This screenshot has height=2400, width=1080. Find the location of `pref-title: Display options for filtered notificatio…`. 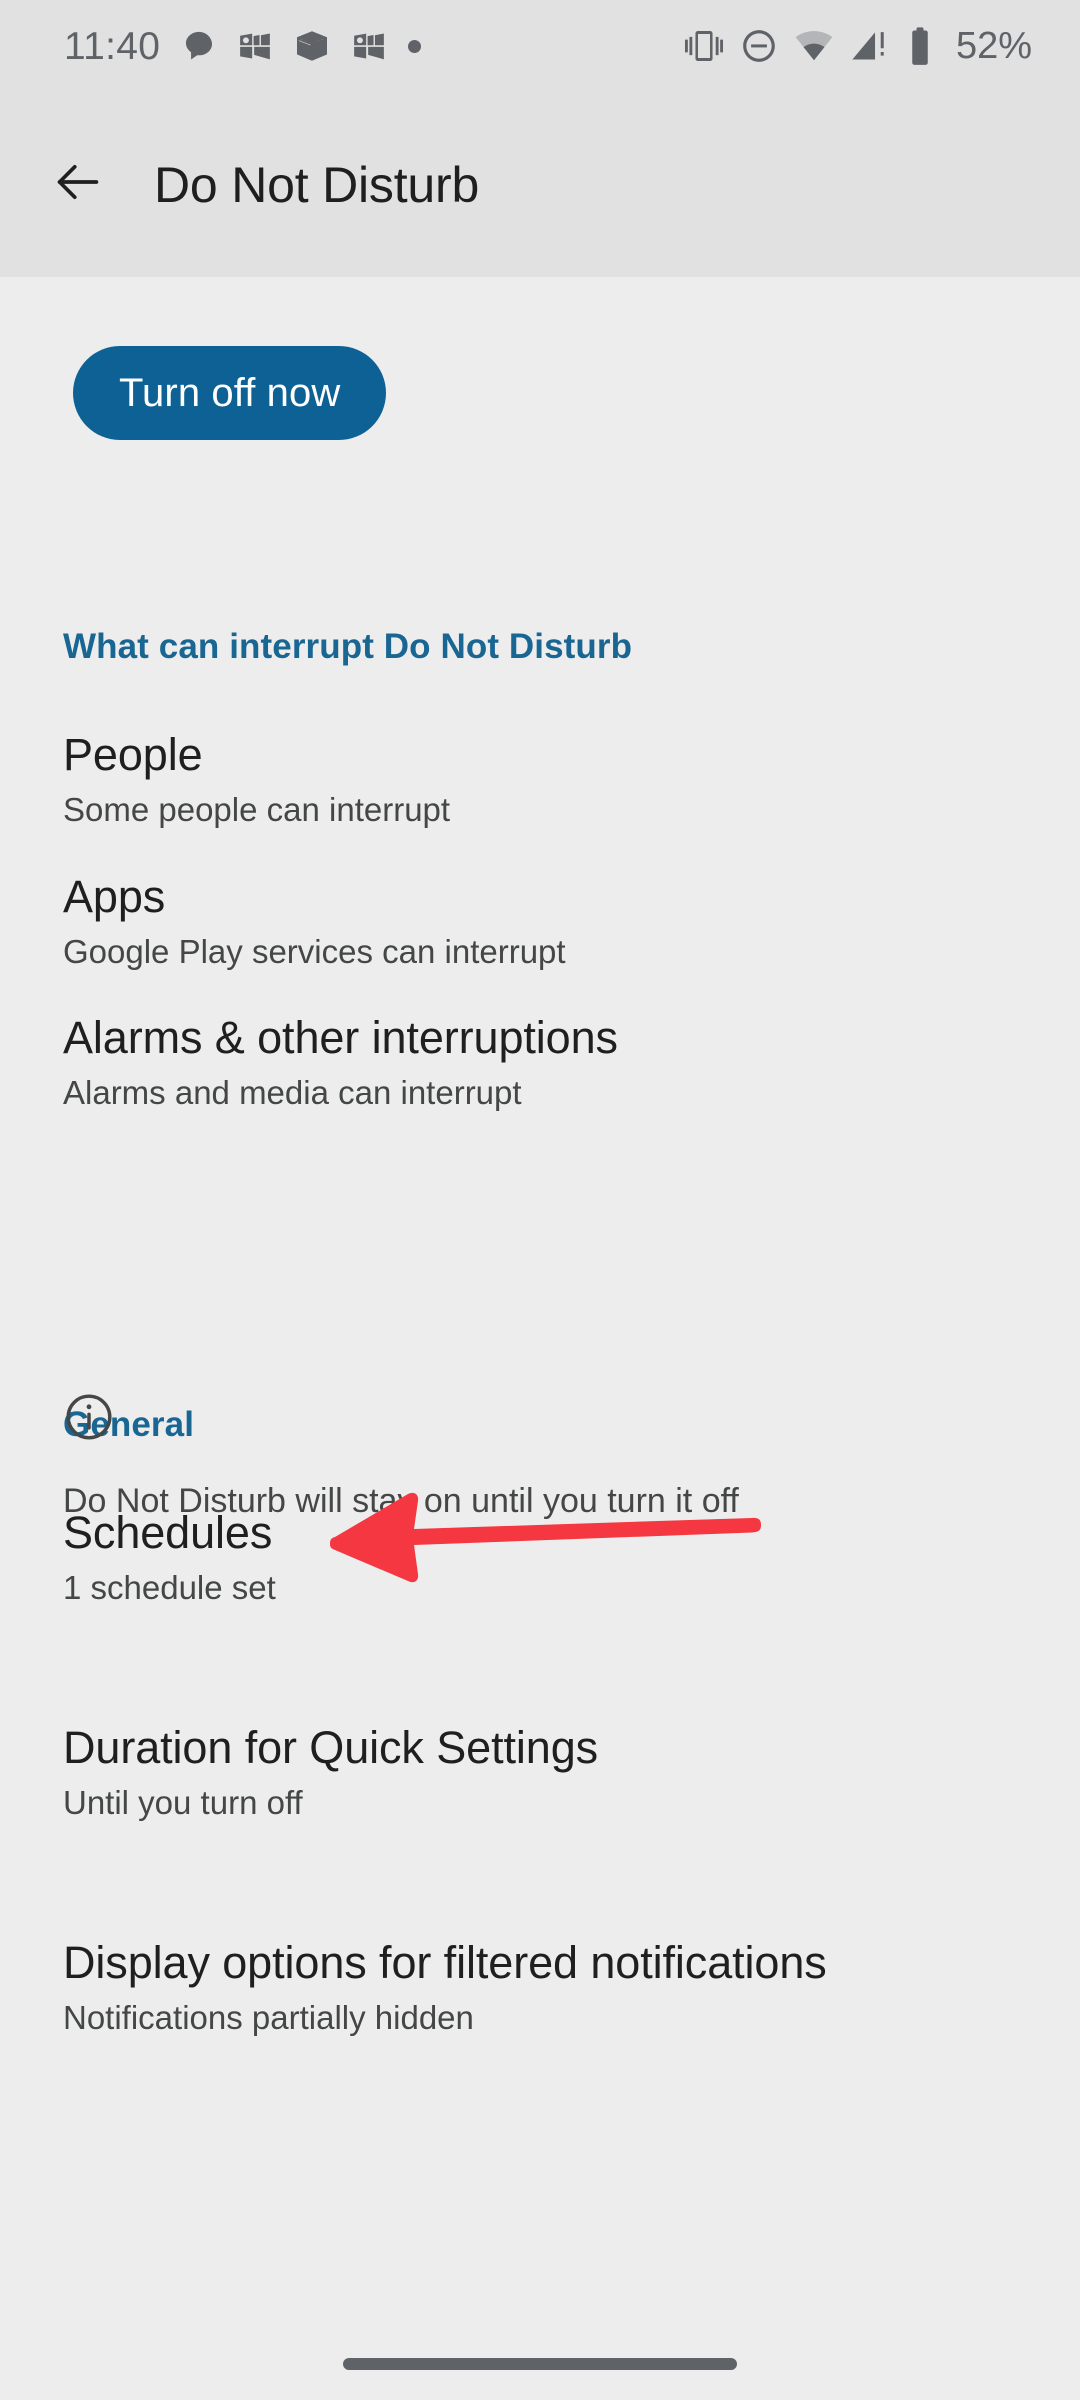

pref-title: Display options for filtered notificatio… is located at coordinates (445, 1962).